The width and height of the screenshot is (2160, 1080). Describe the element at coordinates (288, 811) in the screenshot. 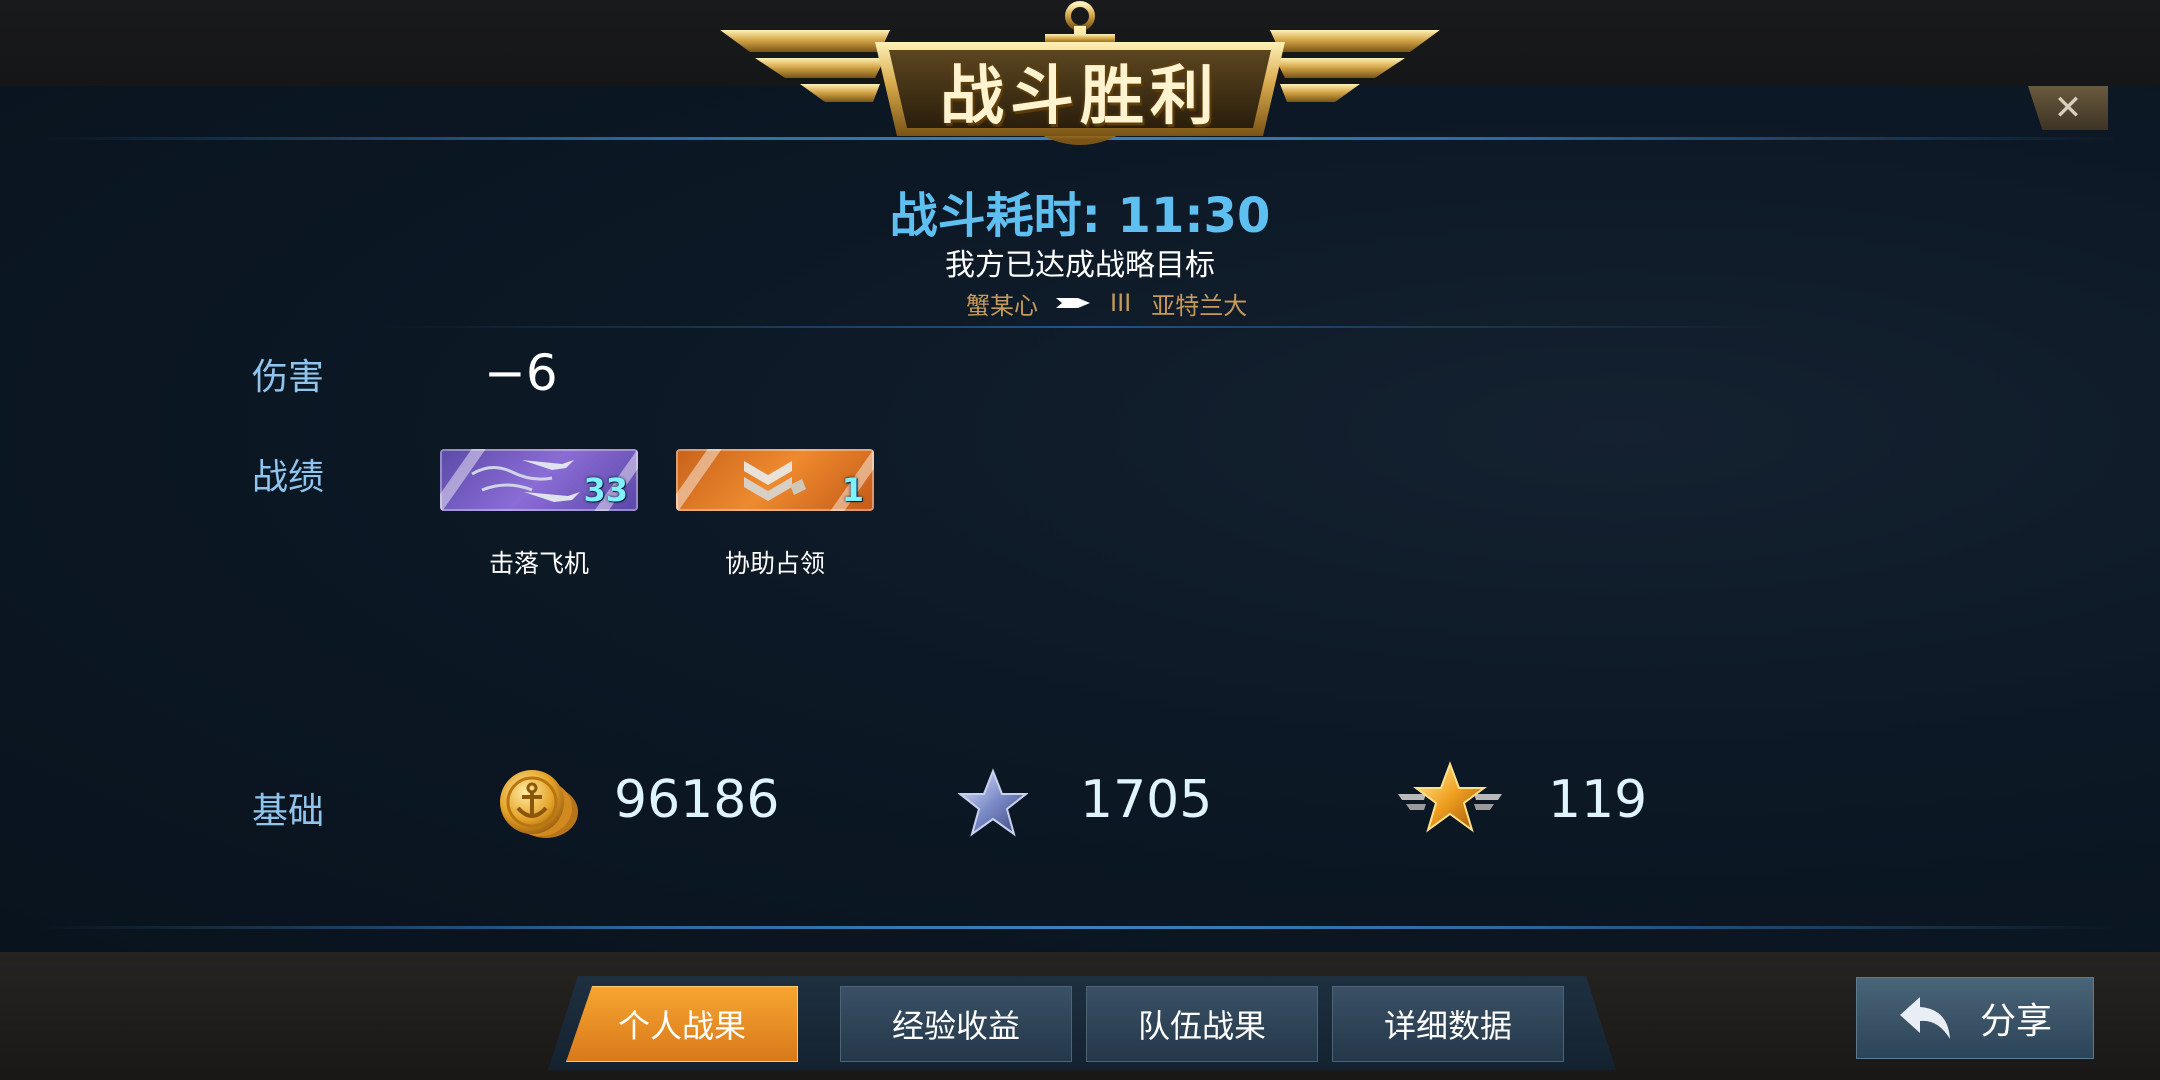

I see `base-label: 基础` at that location.